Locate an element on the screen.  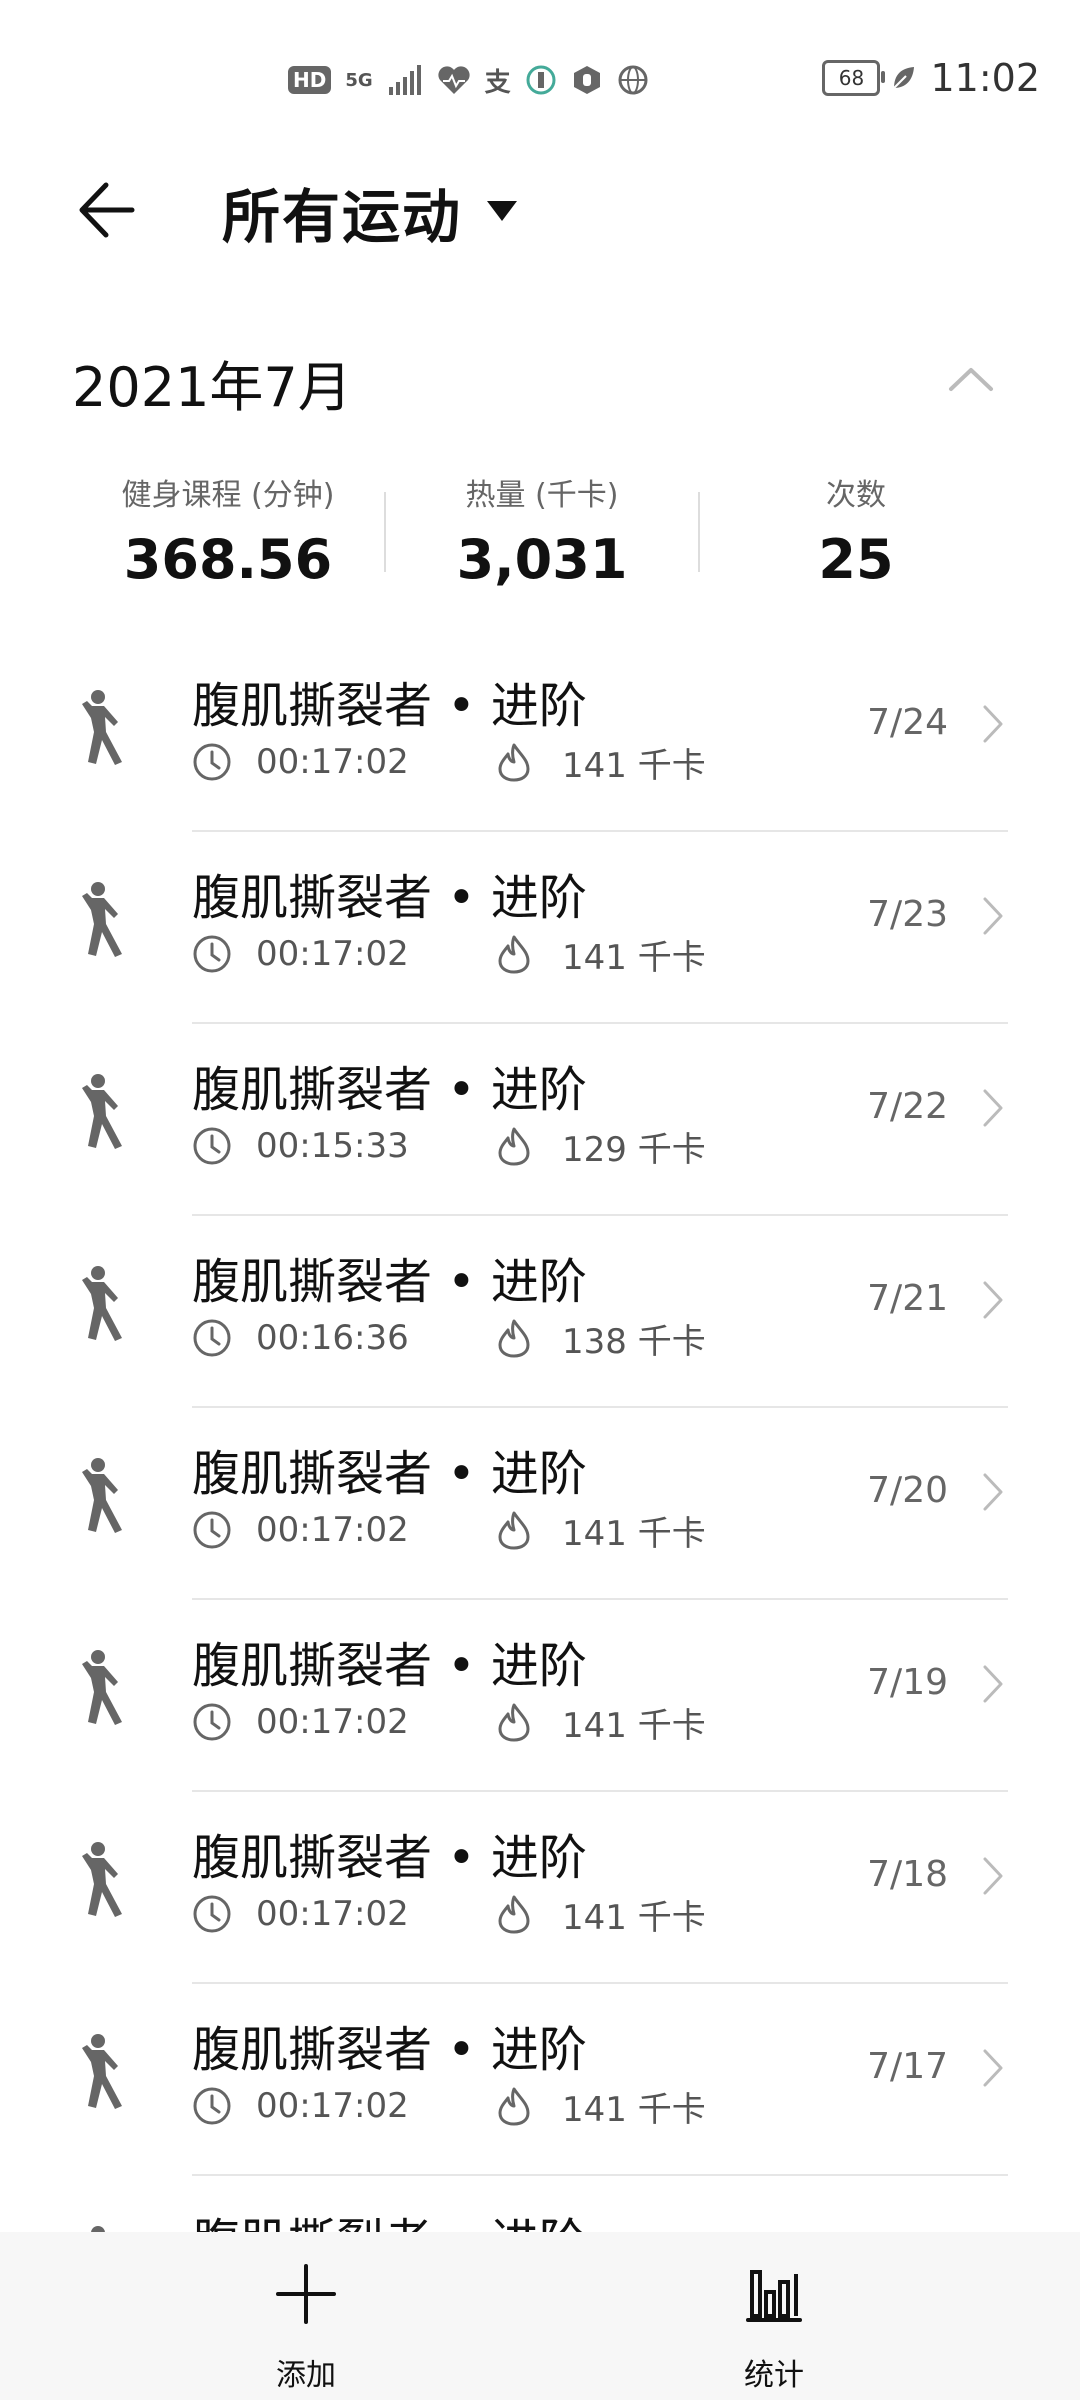
leaf-icon is located at coordinates (904, 78).